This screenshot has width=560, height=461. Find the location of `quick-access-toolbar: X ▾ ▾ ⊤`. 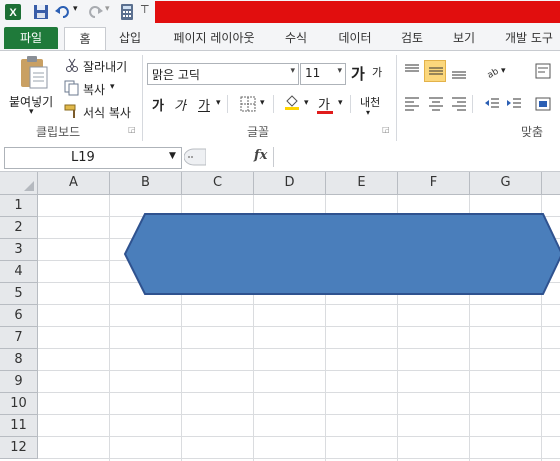

quick-access-toolbar: X ▾ ▾ ⊤ is located at coordinates (280, 12).